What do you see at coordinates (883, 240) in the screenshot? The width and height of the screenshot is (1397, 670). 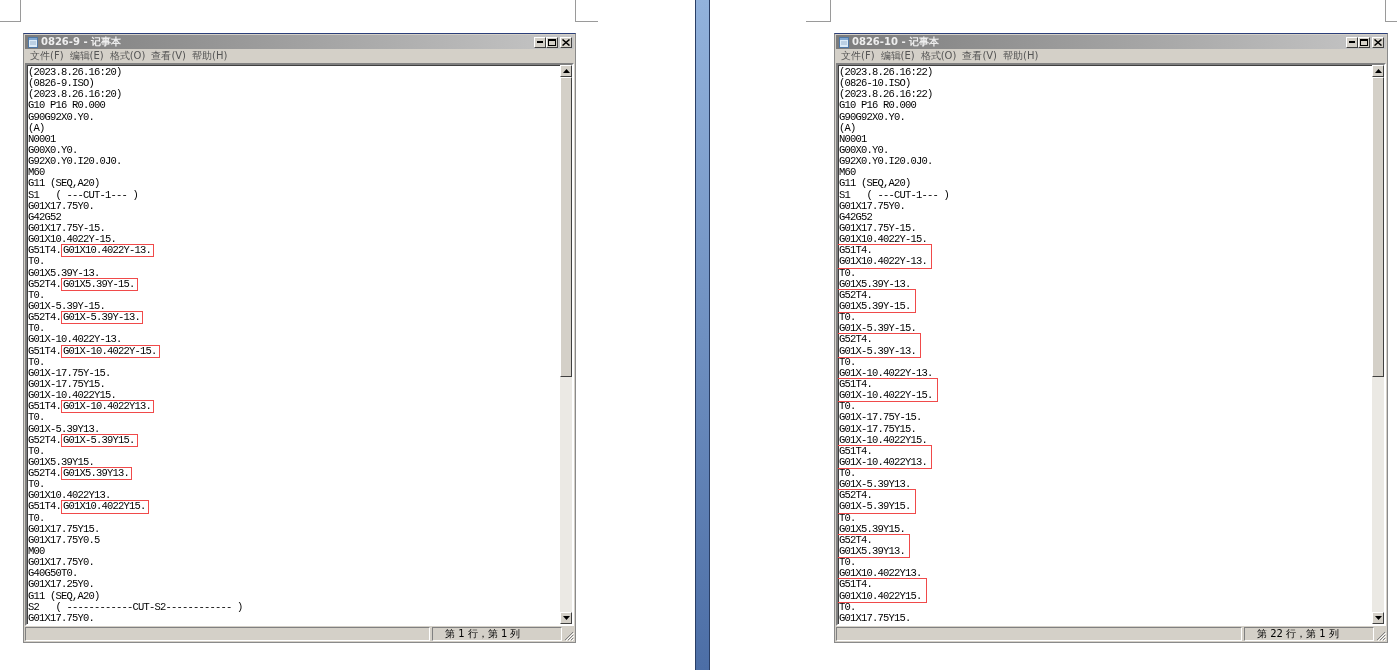 I see `code-line: G01X10.4022Y-15.` at bounding box center [883, 240].